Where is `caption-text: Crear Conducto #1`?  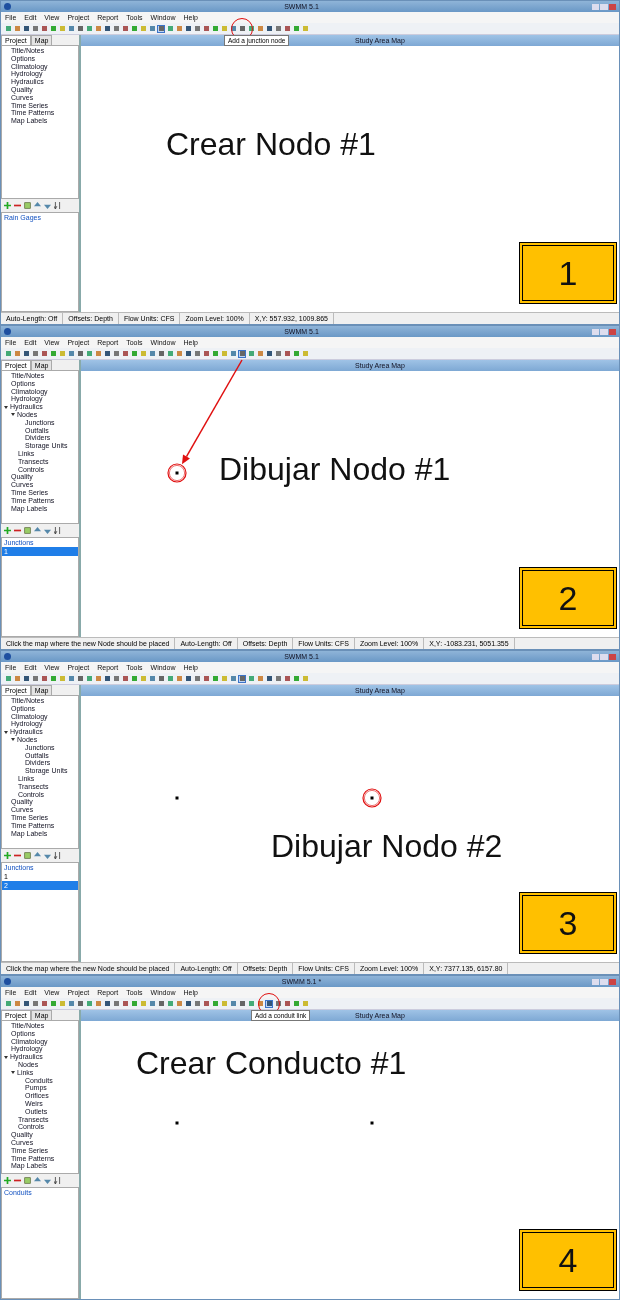
caption-text: Crear Conducto #1 is located at coordinates (271, 1063).